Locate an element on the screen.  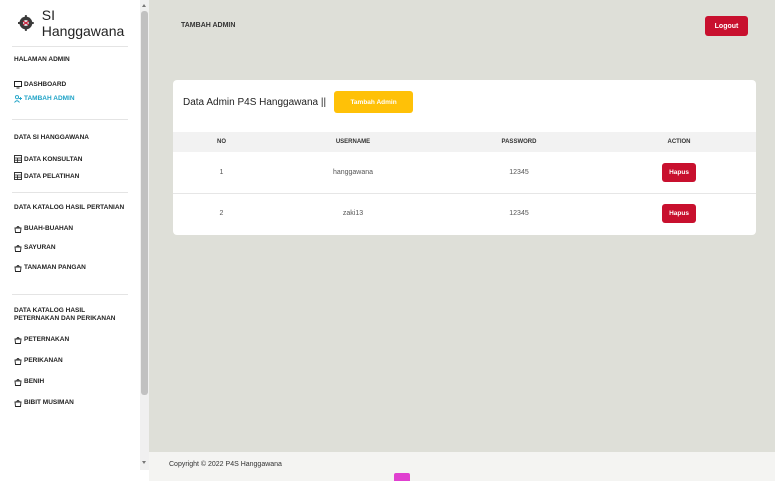
brand: SI Hanggawana is located at coordinates (70, 23).